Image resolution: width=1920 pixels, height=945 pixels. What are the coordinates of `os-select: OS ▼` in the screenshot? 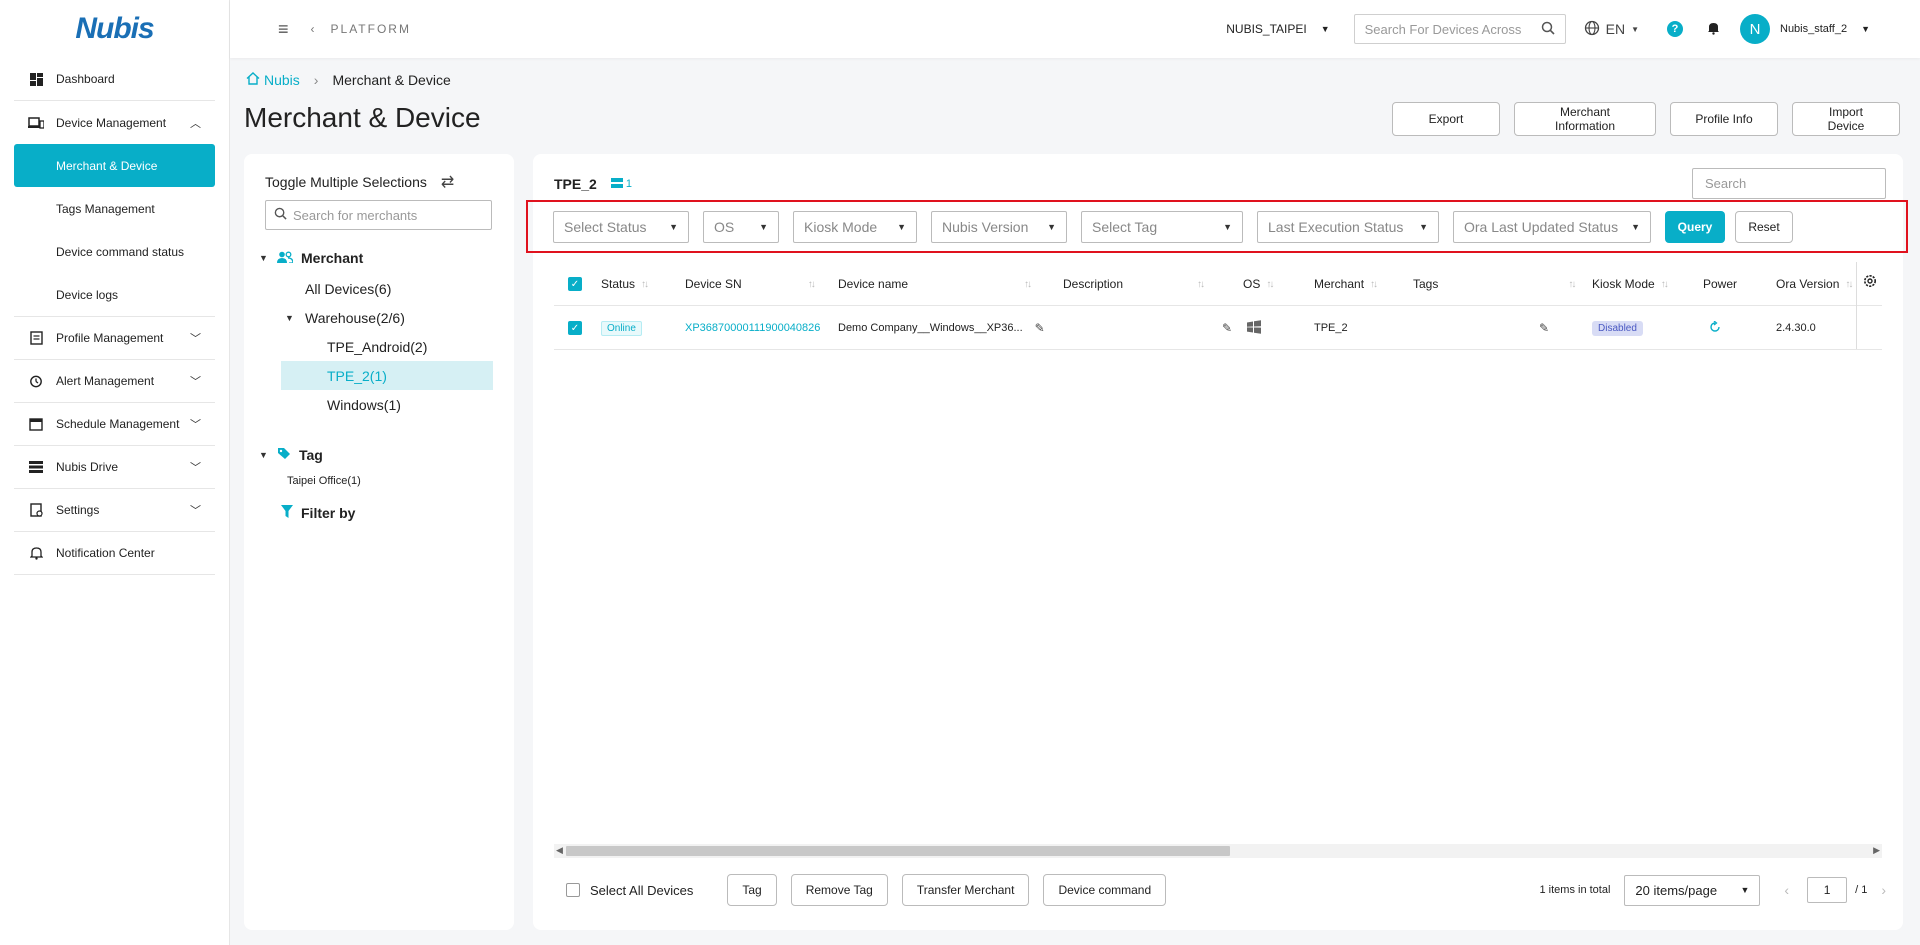 It's located at (741, 226).